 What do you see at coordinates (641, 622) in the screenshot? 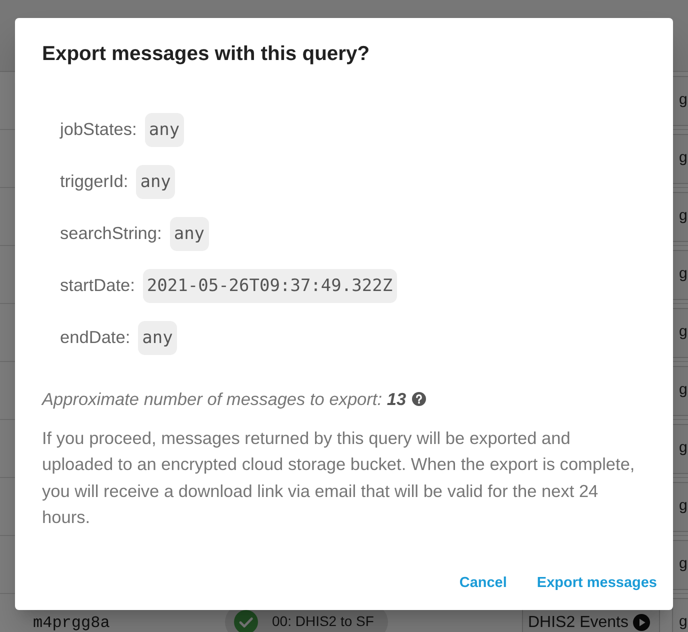
I see `play-icon` at bounding box center [641, 622].